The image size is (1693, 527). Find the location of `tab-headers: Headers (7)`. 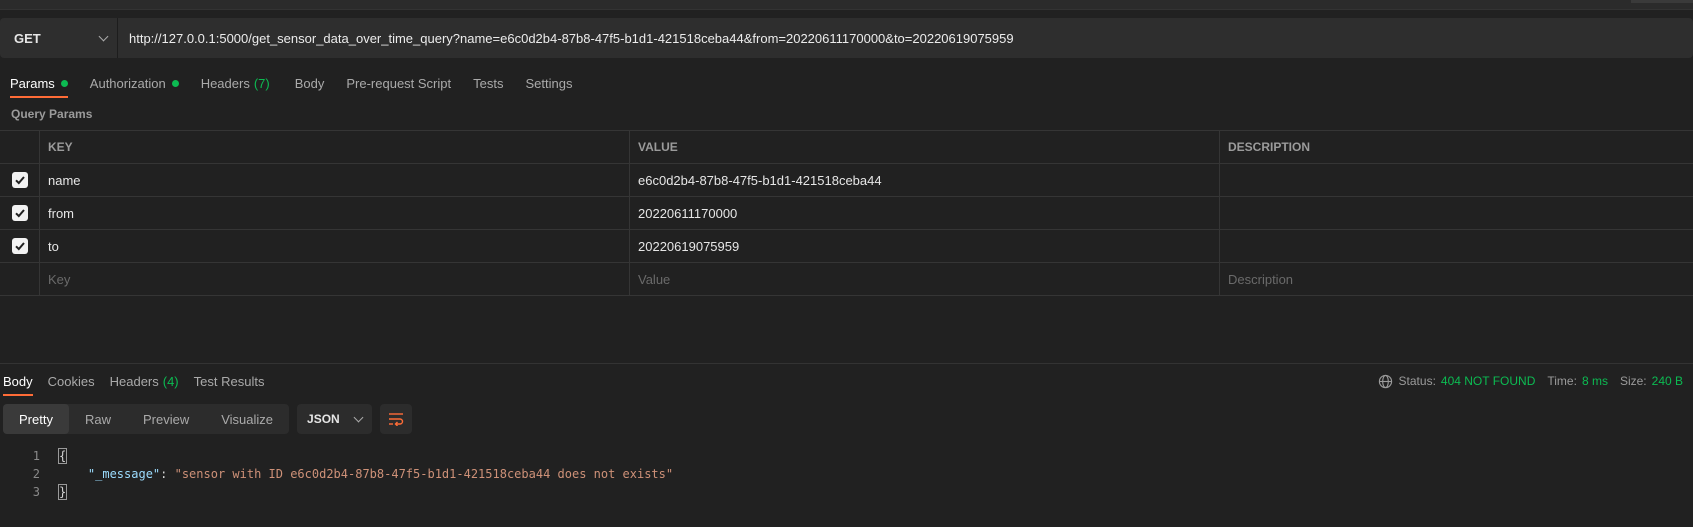

tab-headers: Headers (7) is located at coordinates (235, 83).